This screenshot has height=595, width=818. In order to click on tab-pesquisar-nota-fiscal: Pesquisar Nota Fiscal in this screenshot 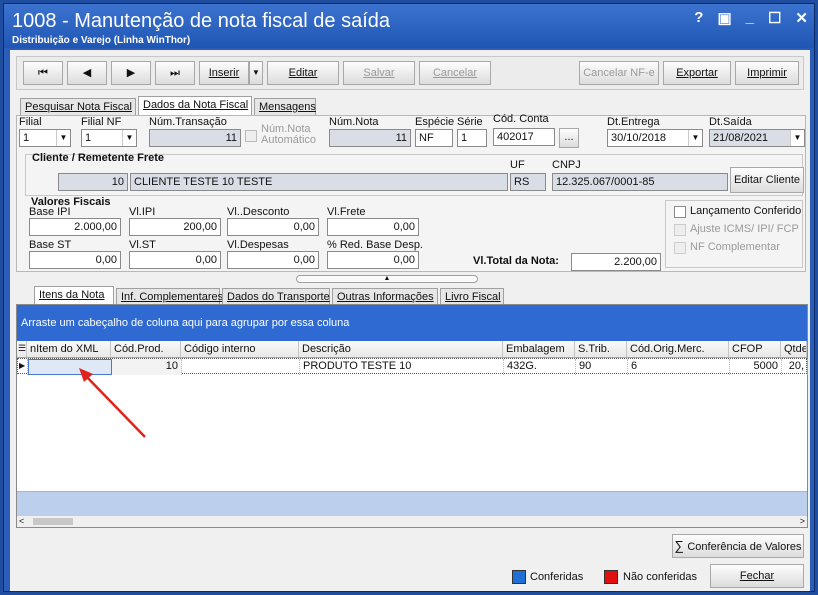, I will do `click(78, 107)`.